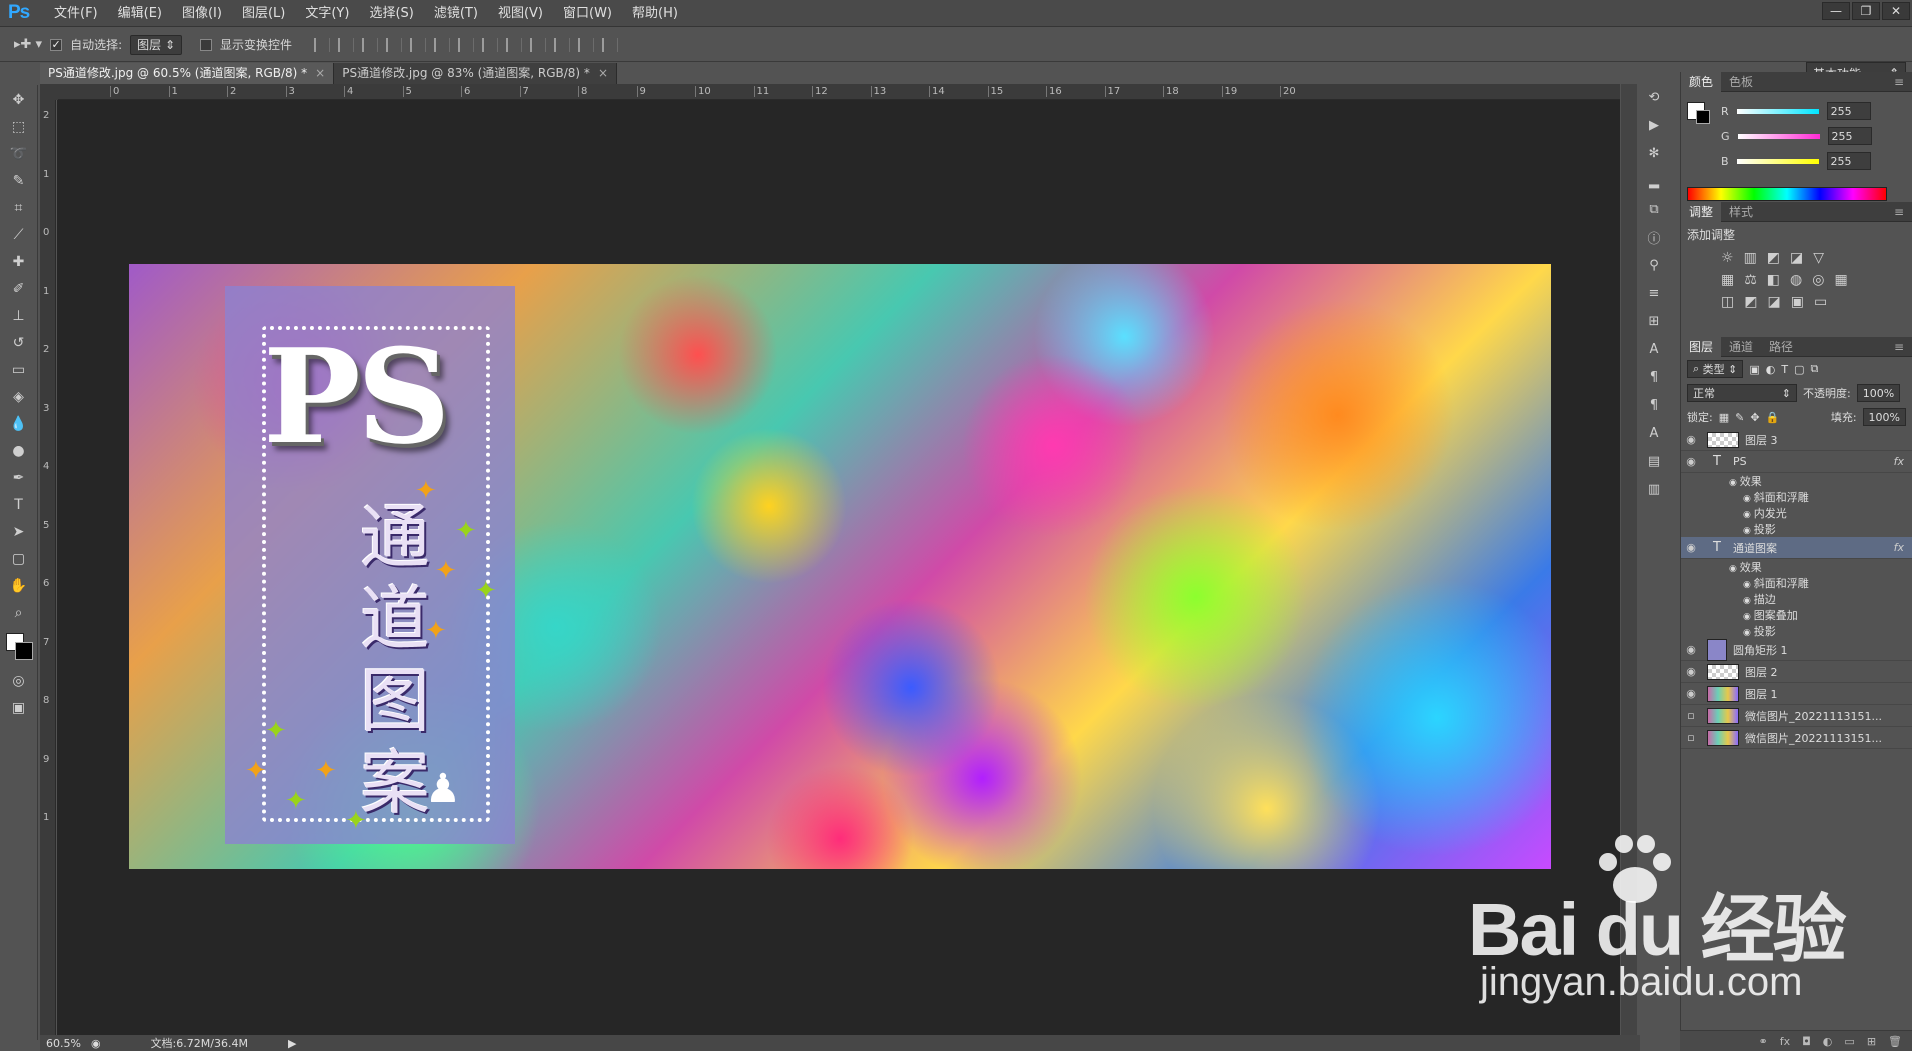 This screenshot has height=1051, width=1912. What do you see at coordinates (19, 708) in the screenshot?
I see `screen-mode-icon: ▣` at bounding box center [19, 708].